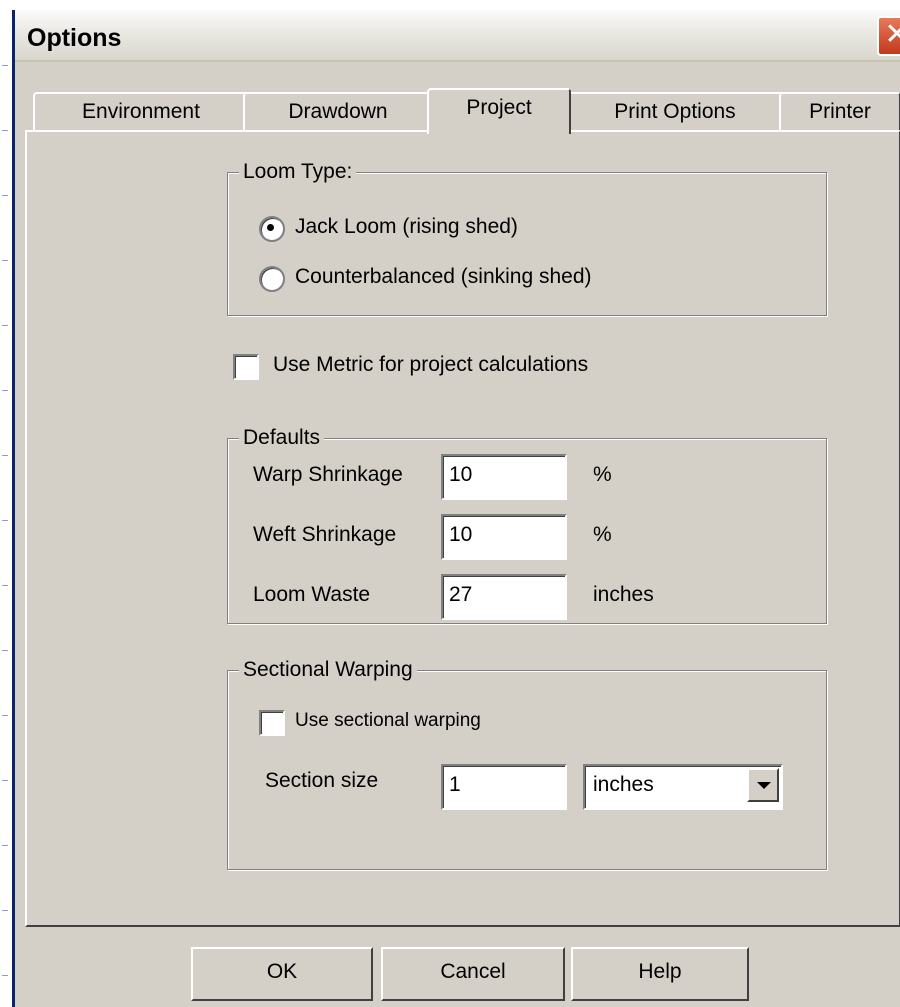  I want to click on section-size-label: Section size, so click(322, 780).